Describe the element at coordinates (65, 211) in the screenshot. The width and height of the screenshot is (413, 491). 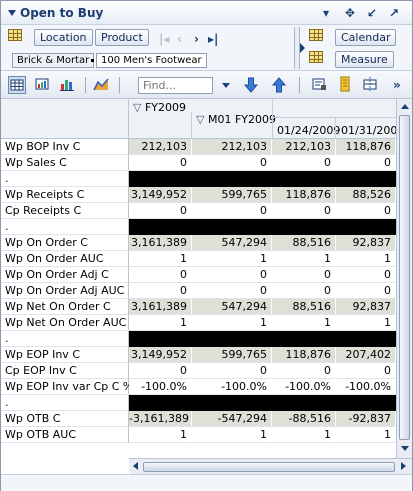
I see `row-label: Cp Receipts C` at that location.